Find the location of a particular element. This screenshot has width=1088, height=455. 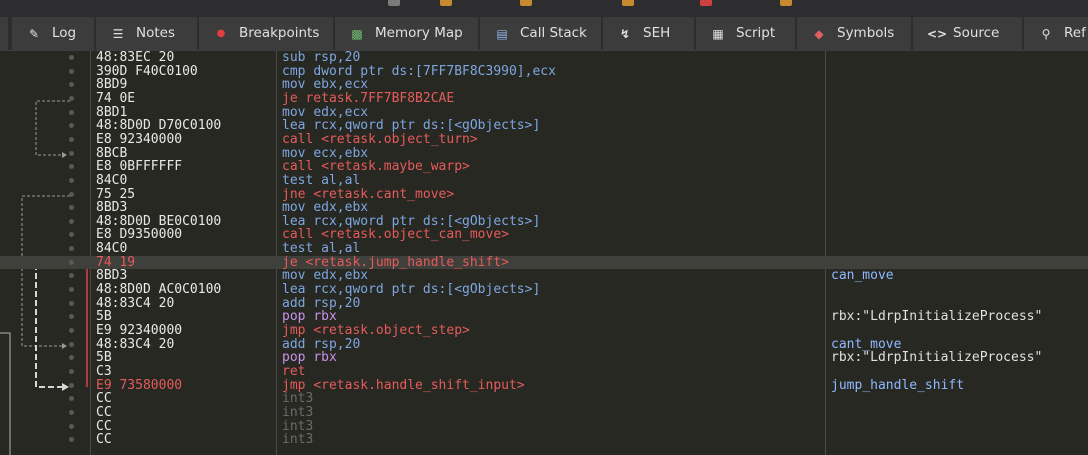

instruction-row: E8 92340000 call <retask.object_turn> is located at coordinates (544, 140).